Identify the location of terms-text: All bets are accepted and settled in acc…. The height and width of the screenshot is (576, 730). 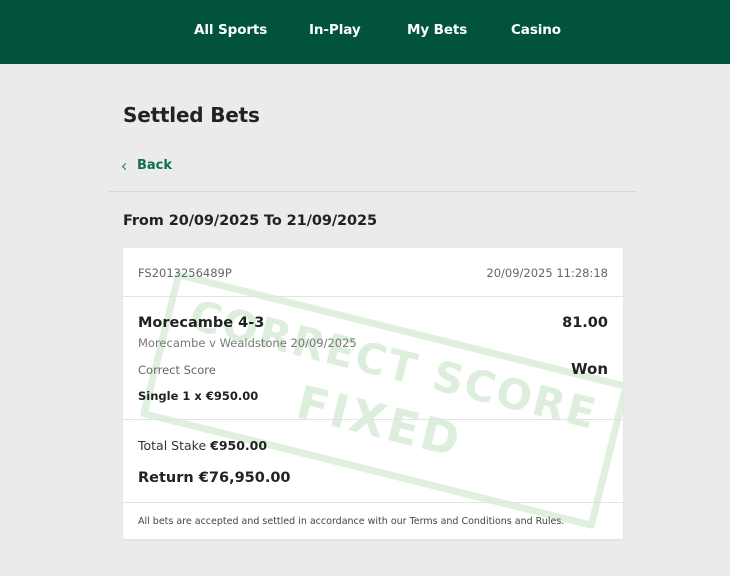
(351, 521).